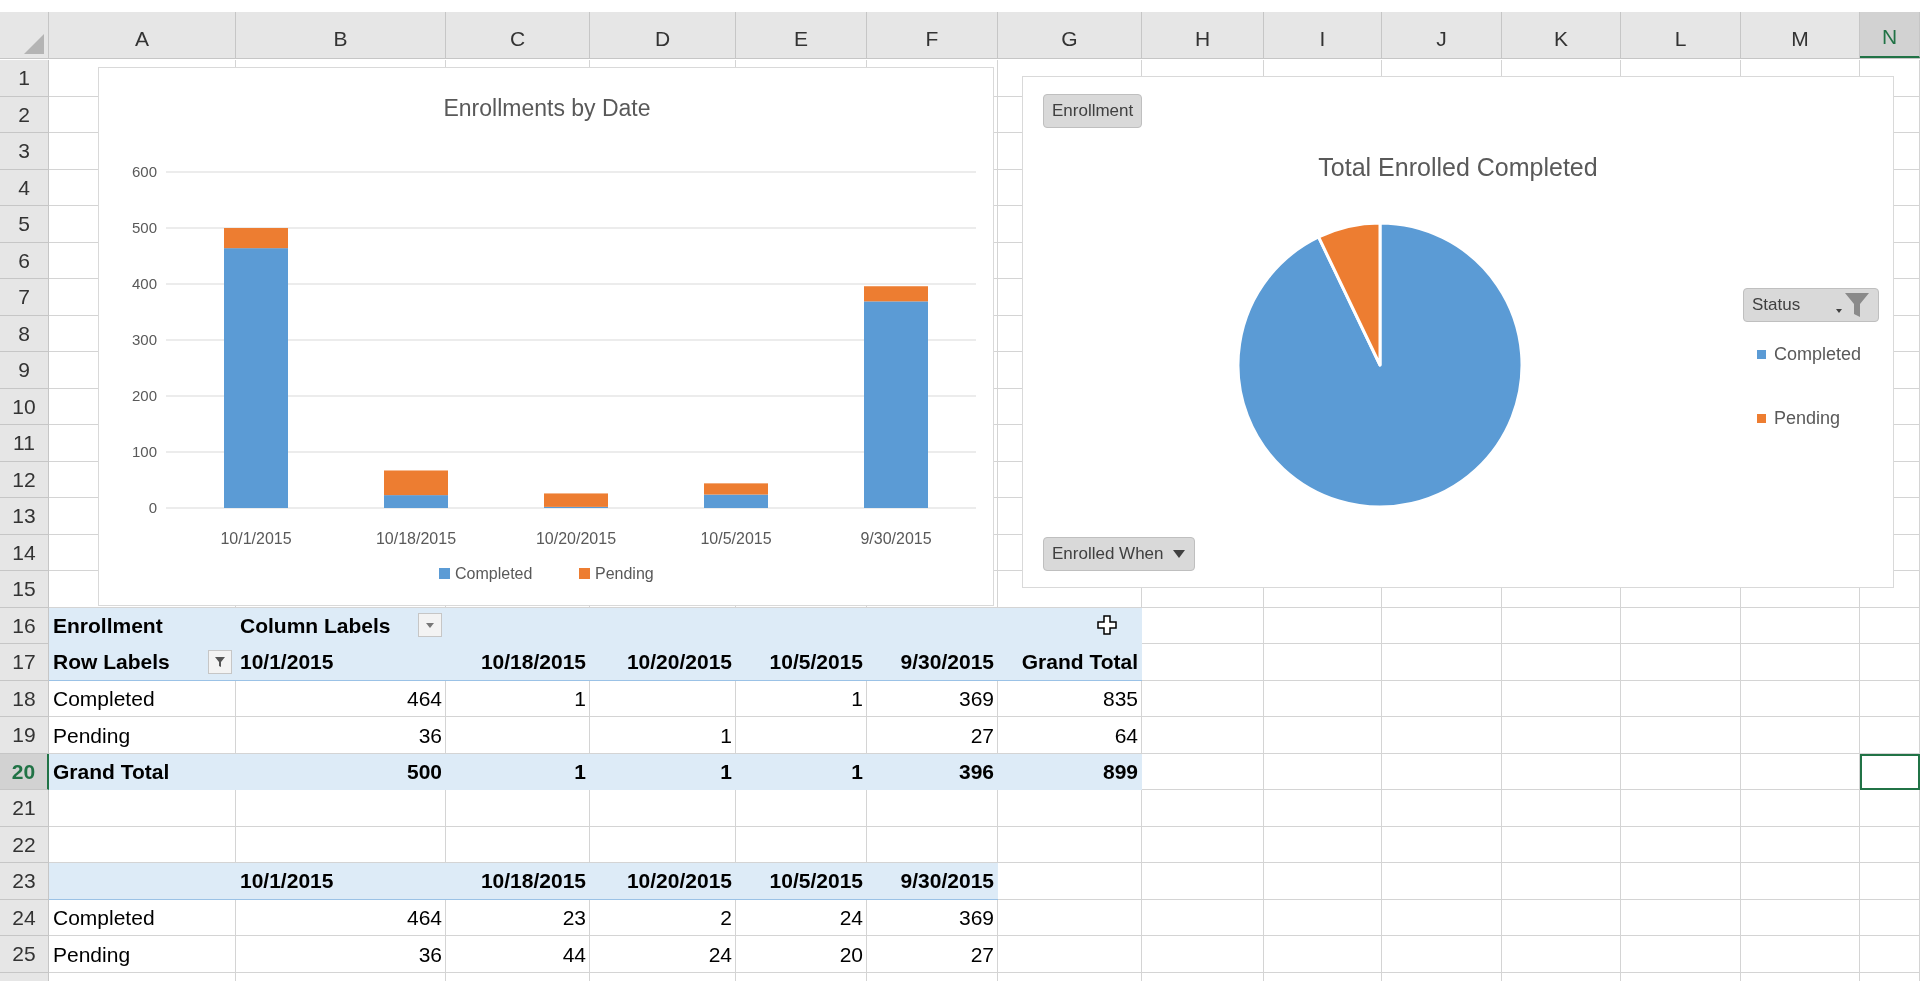 This screenshot has width=1920, height=981. What do you see at coordinates (726, 918) in the screenshot?
I see `table-cell-text: 2` at bounding box center [726, 918].